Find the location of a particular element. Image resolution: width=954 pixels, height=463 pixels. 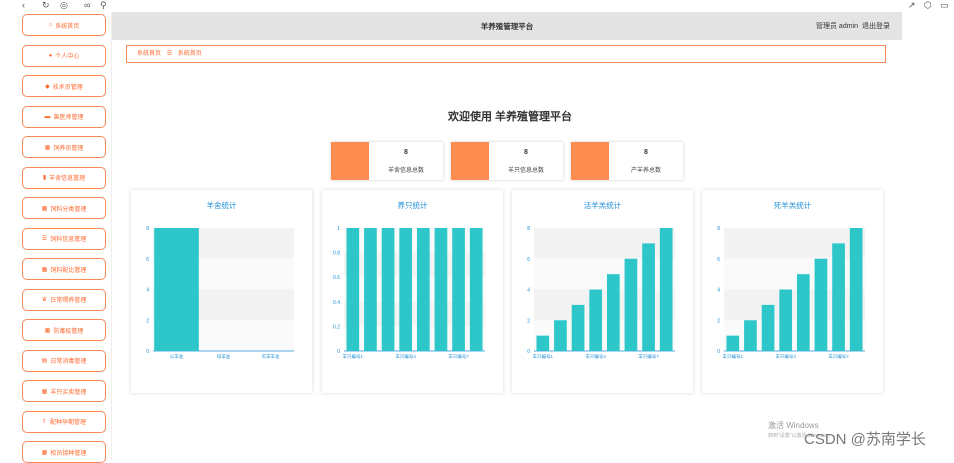

globe-icon: ◎ is located at coordinates (64, 5).